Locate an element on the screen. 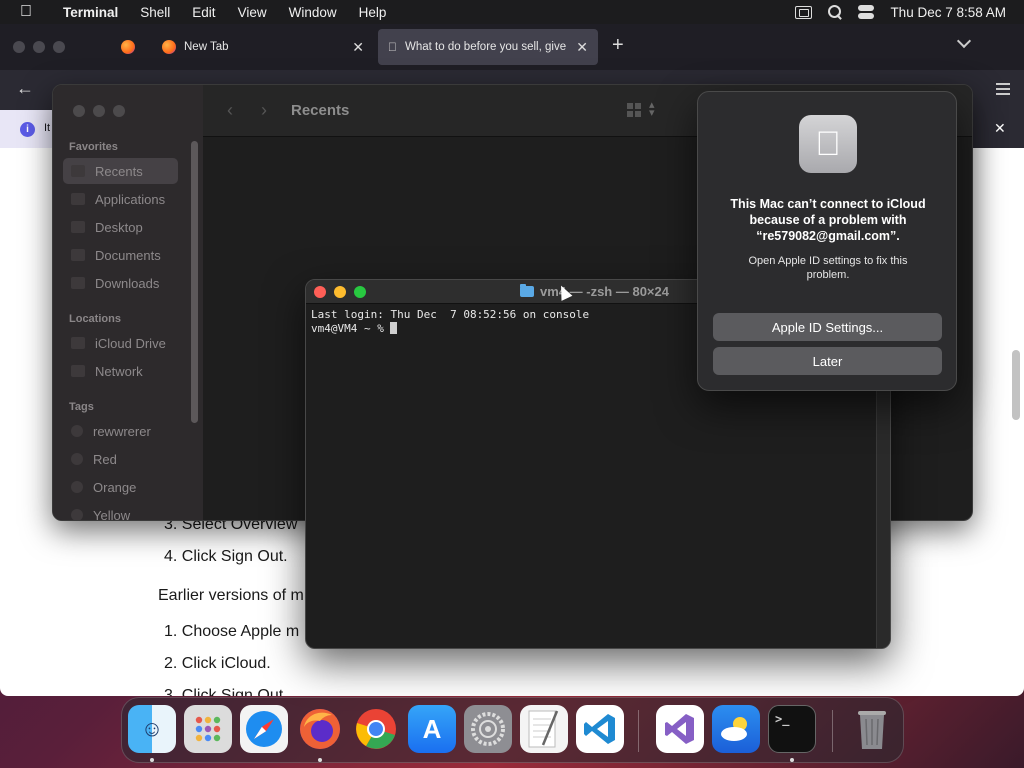 This screenshot has height=768, width=1024. dock-terminal-icon: >_ is located at coordinates (792, 729).